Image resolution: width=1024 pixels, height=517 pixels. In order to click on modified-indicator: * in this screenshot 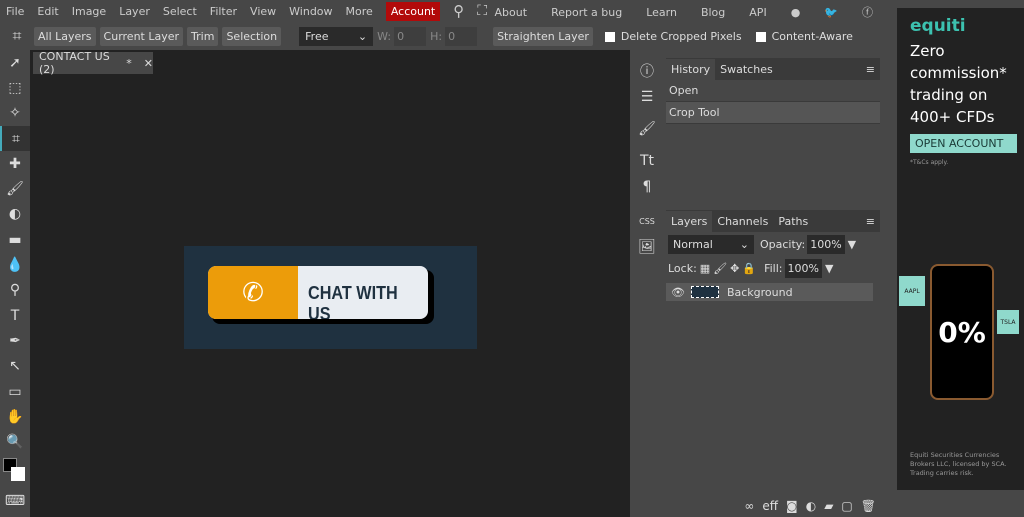, I will do `click(129, 63)`.